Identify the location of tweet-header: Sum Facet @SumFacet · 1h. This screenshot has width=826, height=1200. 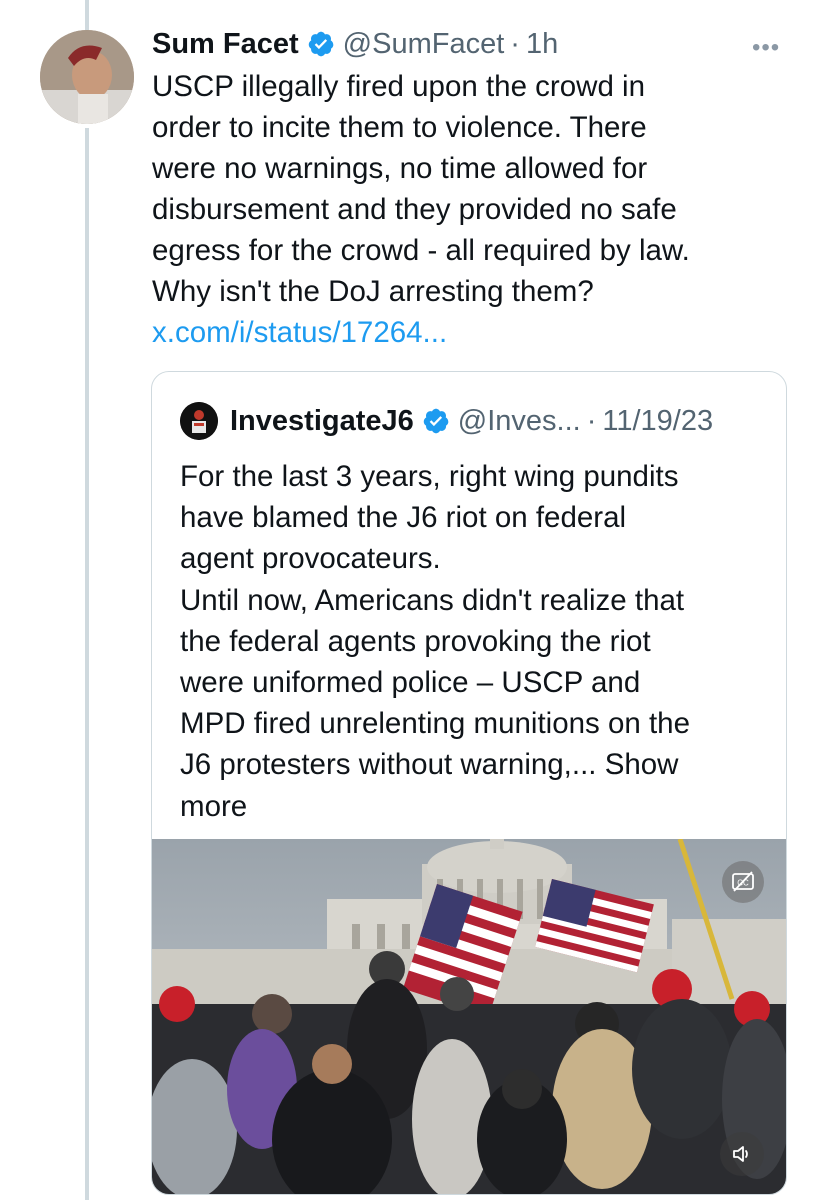
(472, 44).